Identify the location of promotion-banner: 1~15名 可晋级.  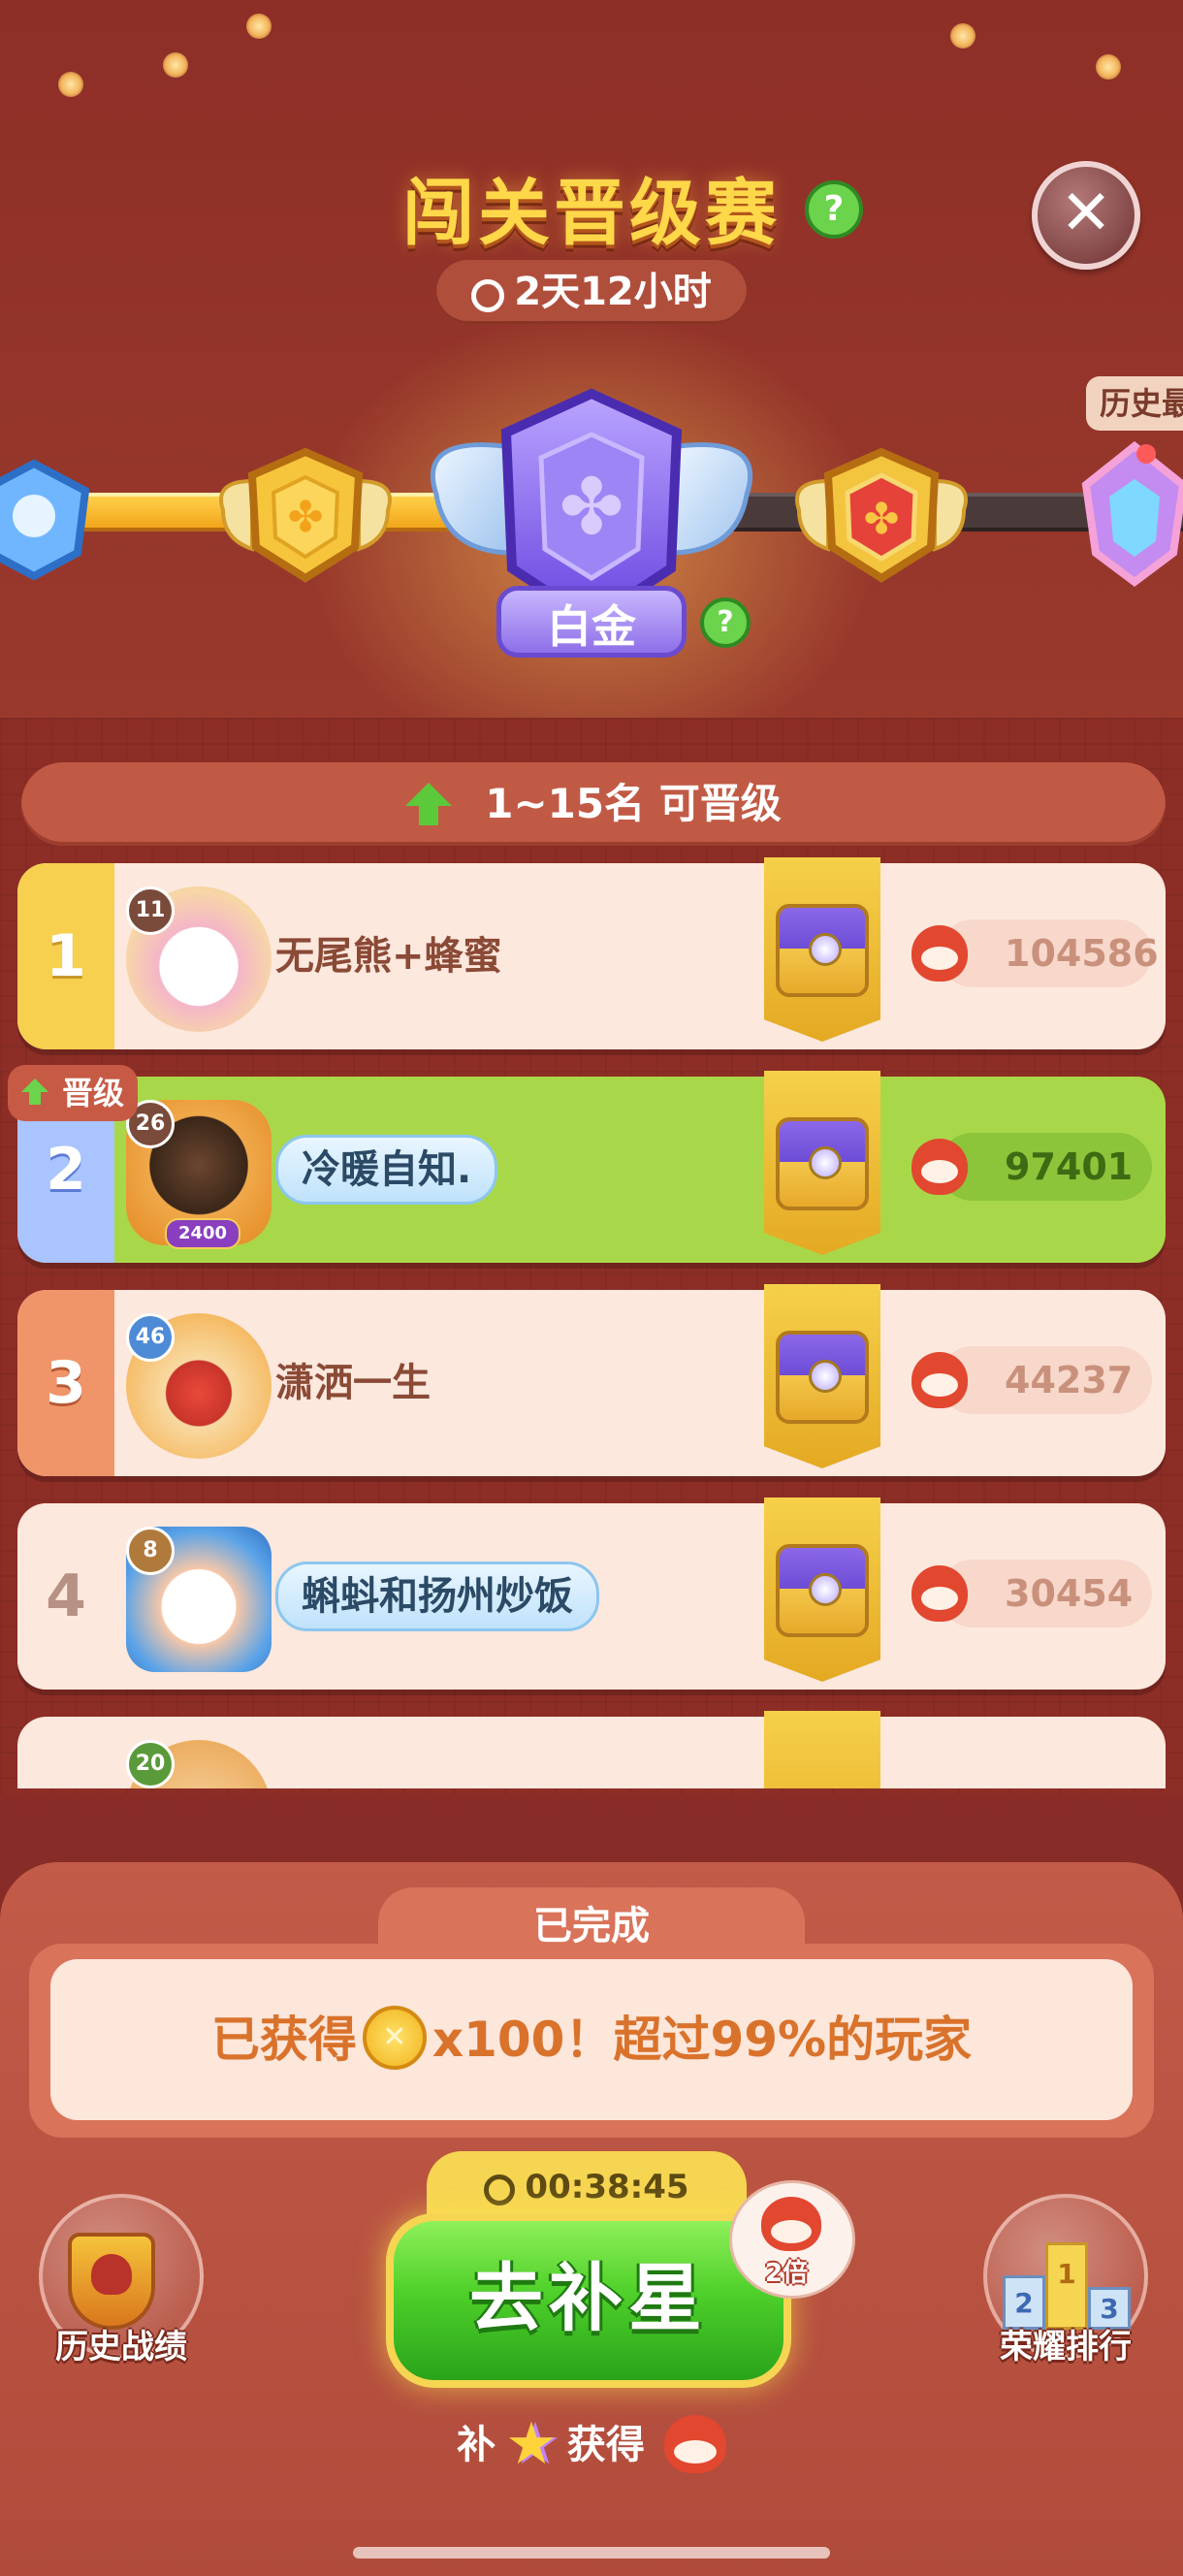
(593, 804).